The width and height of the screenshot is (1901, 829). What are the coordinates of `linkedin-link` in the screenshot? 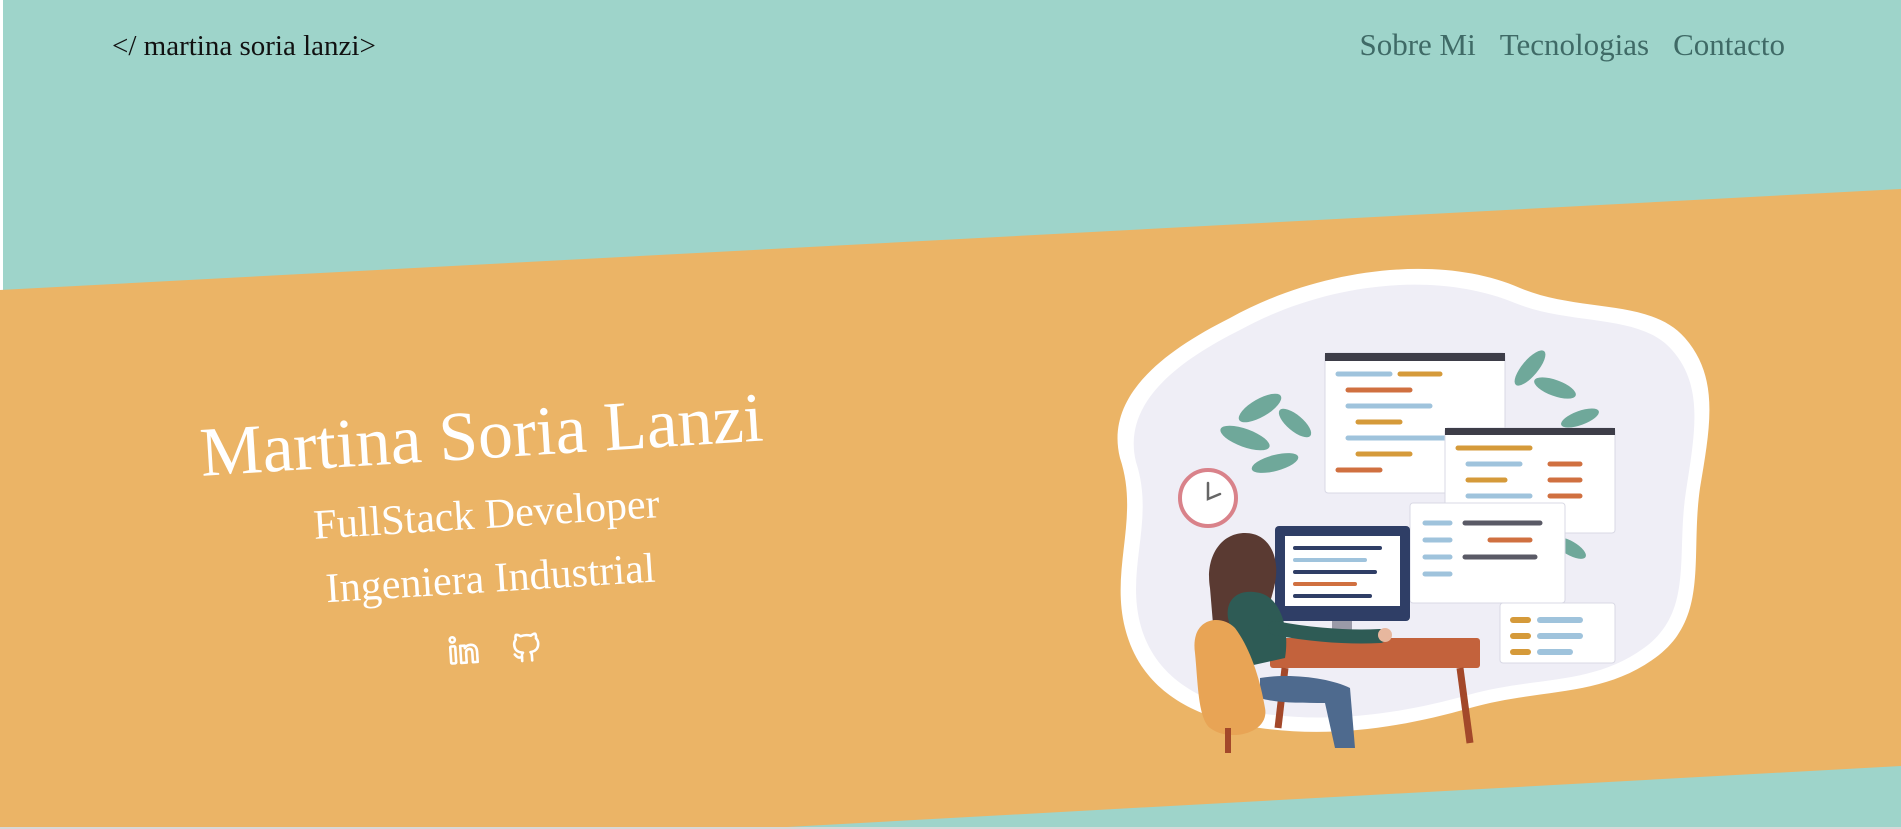 It's located at (464, 650).